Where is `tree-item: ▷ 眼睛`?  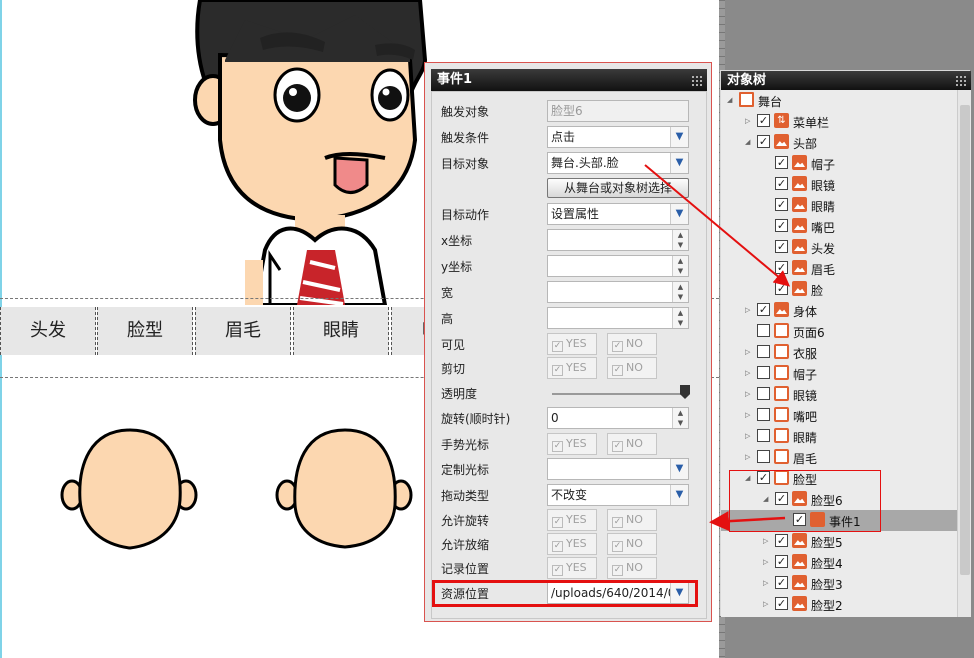
tree-item: ▷ 眼睛 is located at coordinates (839, 436).